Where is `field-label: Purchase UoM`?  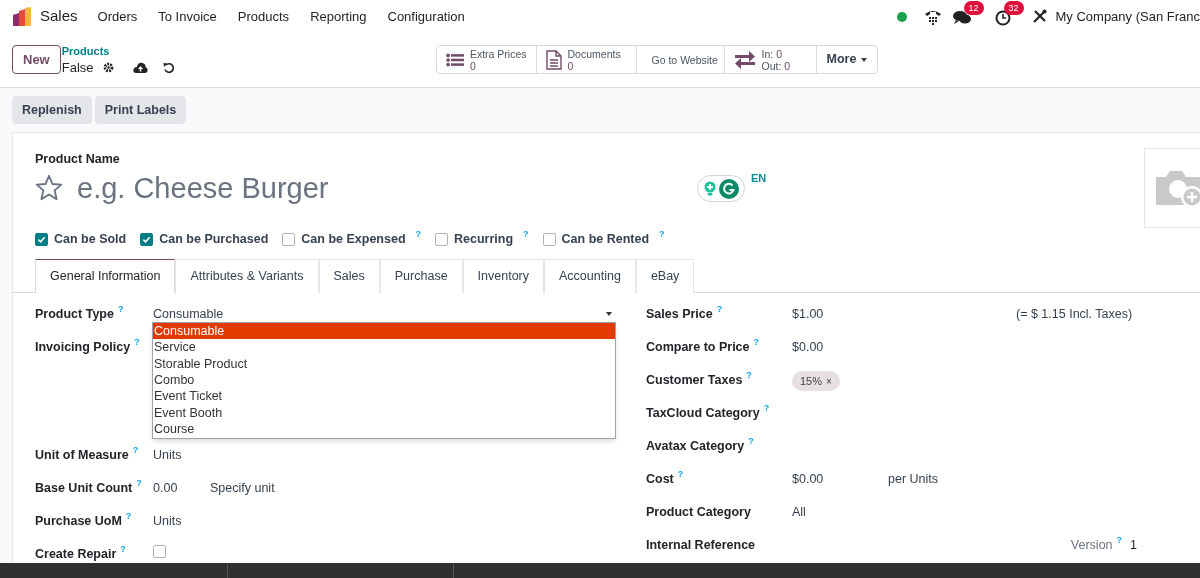 field-label: Purchase UoM is located at coordinates (78, 521).